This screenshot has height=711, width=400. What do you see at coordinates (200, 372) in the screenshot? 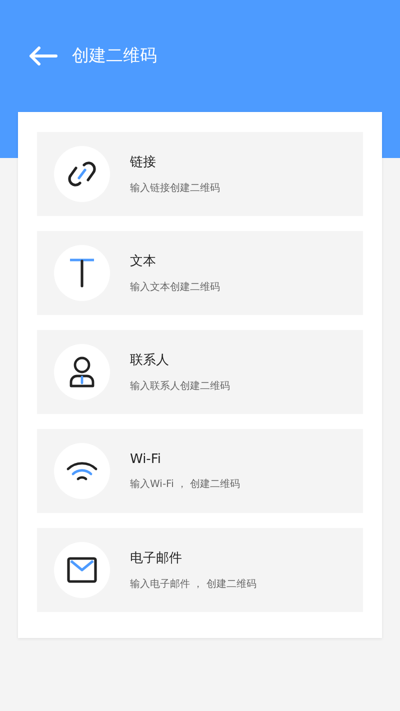
I see `option-item: 联系人 输入联系人创建二维码` at bounding box center [200, 372].